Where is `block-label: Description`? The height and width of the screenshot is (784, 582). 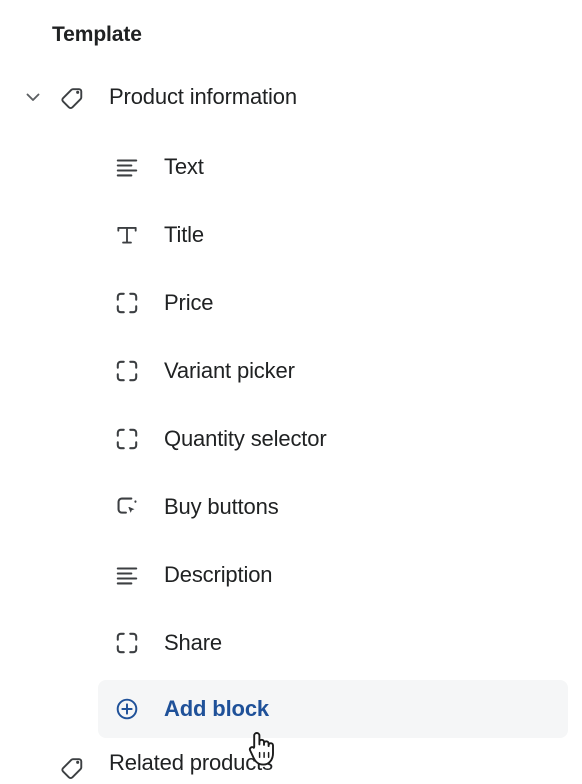
block-label: Description is located at coordinates (218, 574).